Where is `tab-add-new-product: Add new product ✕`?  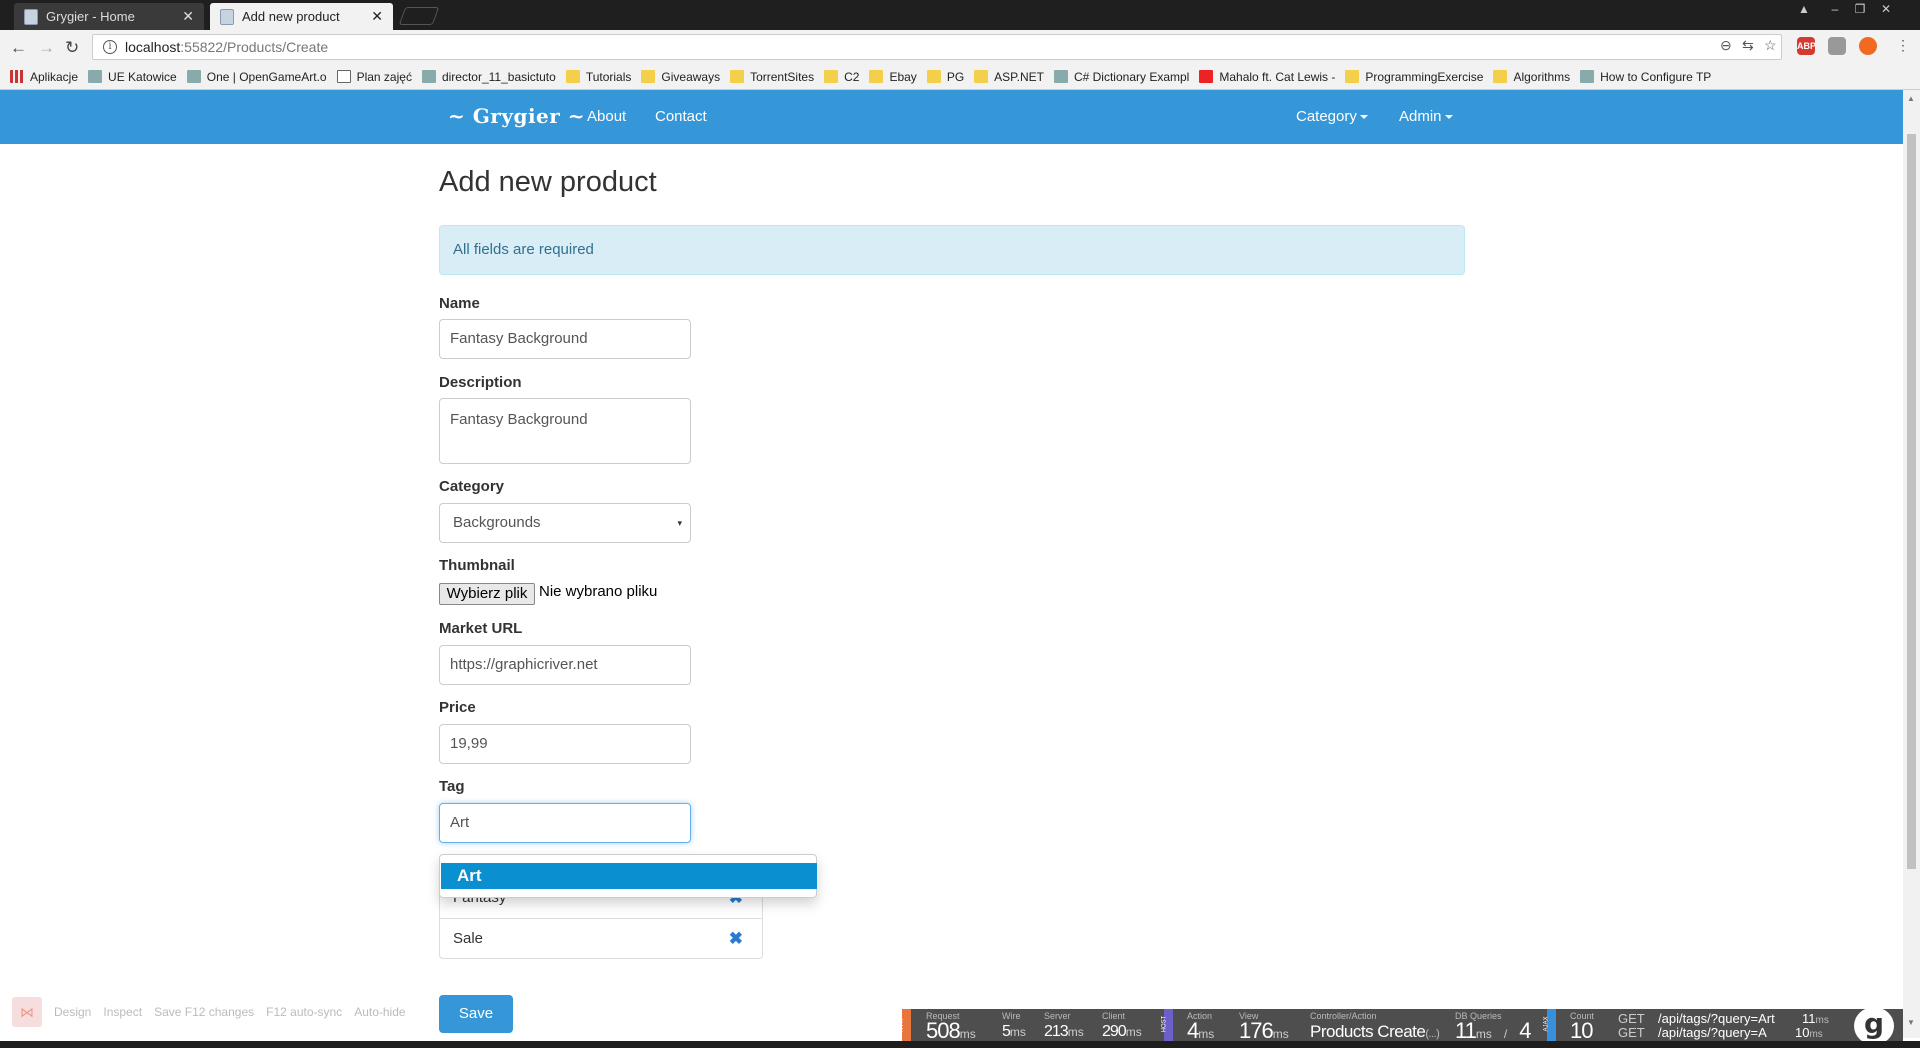 tab-add-new-product: Add new product ✕ is located at coordinates (301, 16).